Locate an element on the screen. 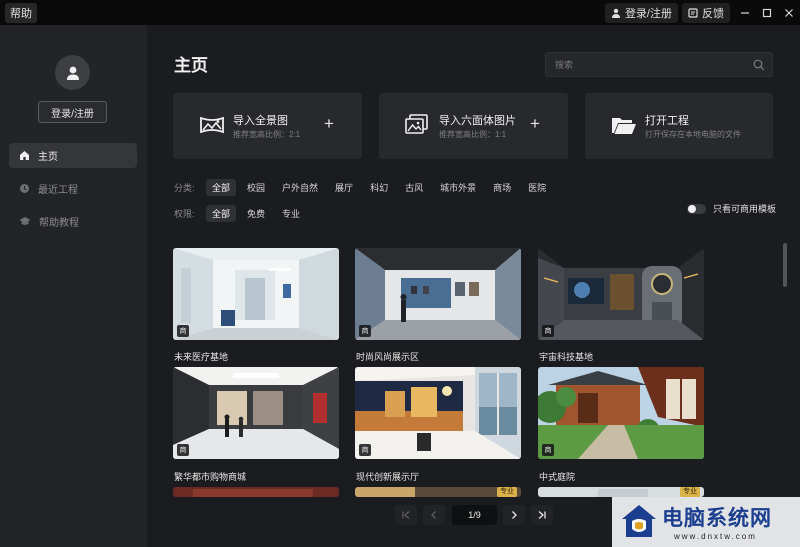 The image size is (800, 547). template-title: 时尚风尚展示区 is located at coordinates (387, 356).